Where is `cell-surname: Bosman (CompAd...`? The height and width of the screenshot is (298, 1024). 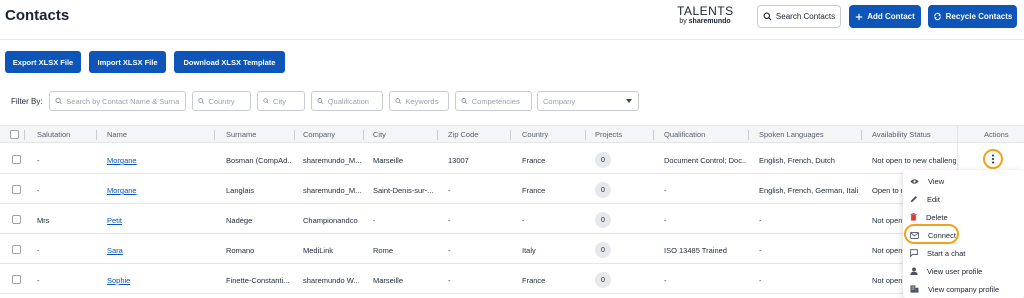 cell-surname: Bosman (CompAd... is located at coordinates (259, 160).